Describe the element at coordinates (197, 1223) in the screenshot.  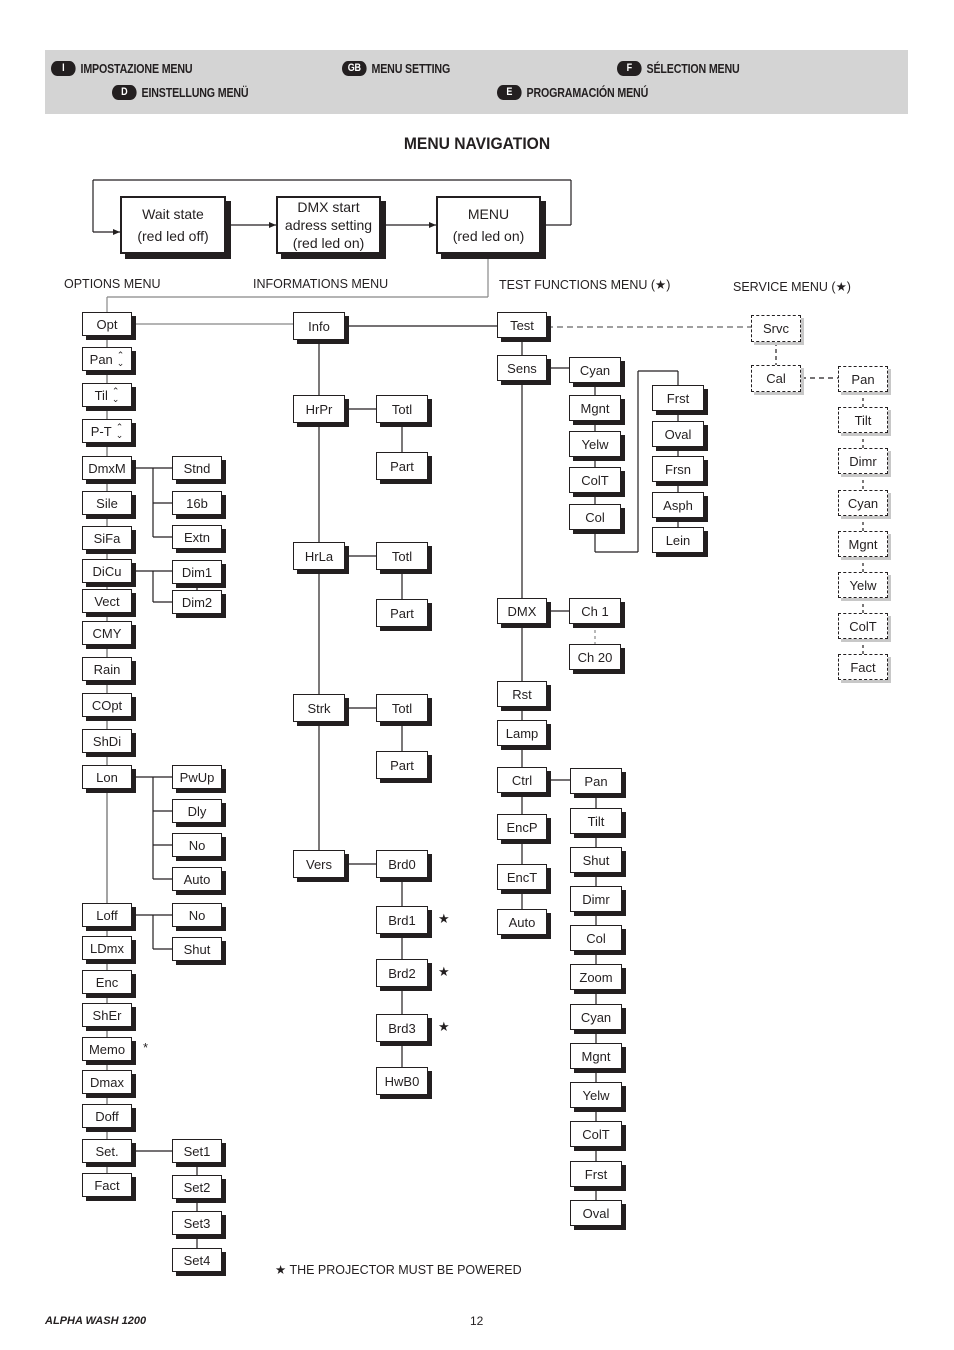
I see `options-set-sub-set3: Set3` at that location.